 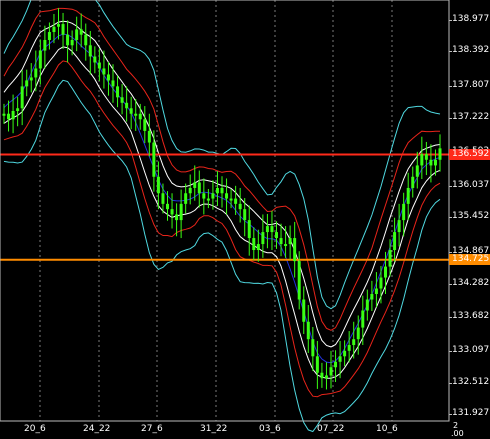 I want to click on price-tick-label: 133.097, so click(x=471, y=350).